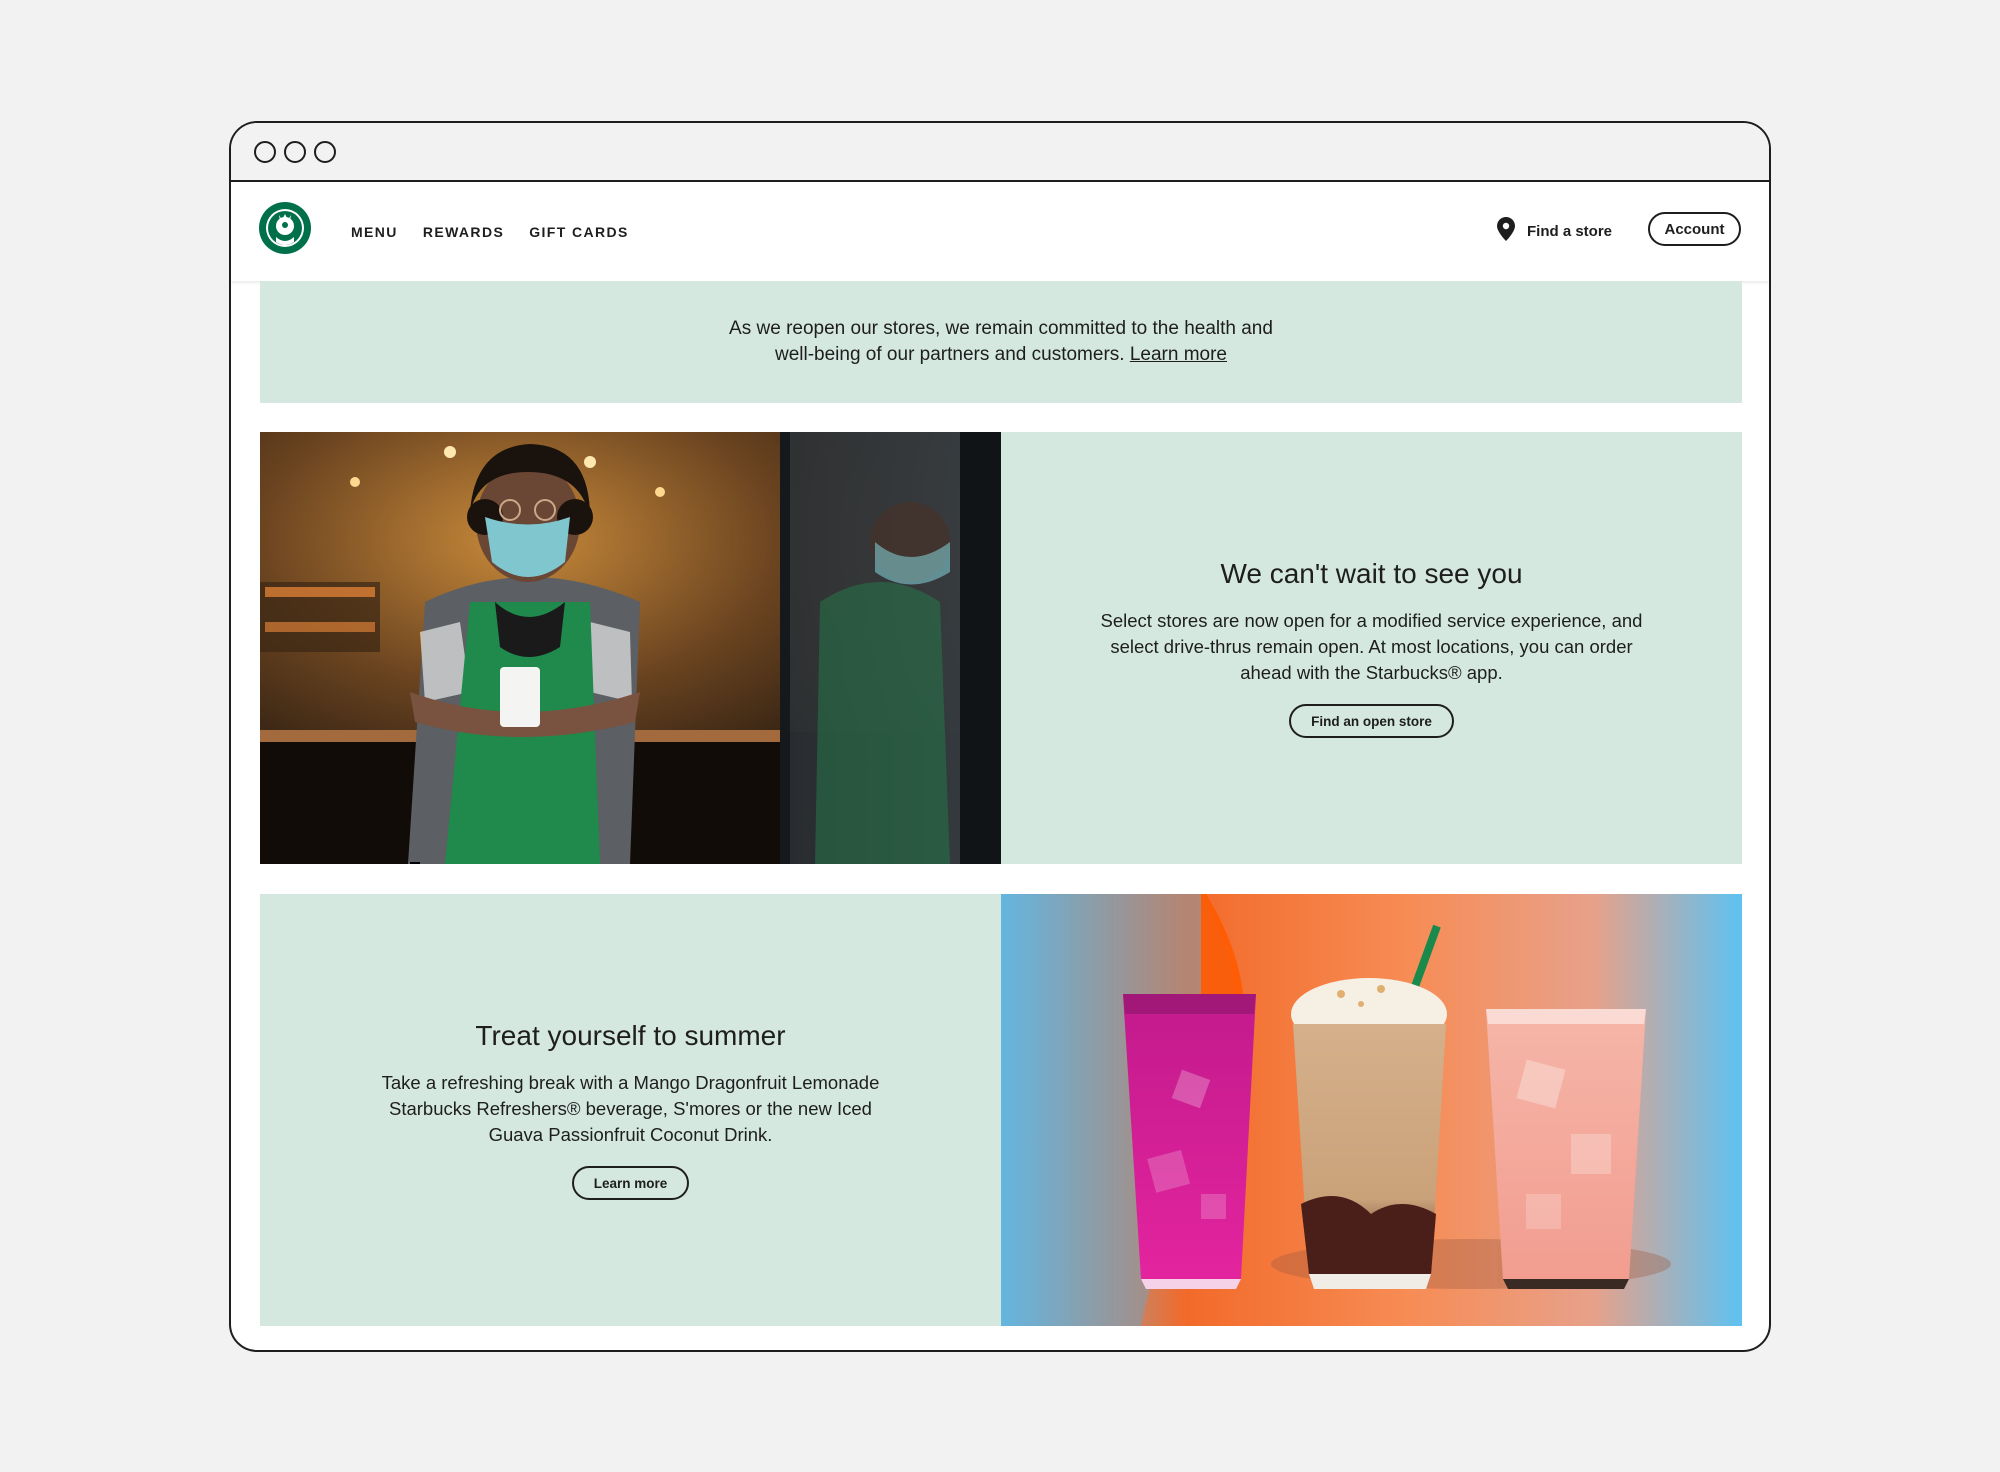 The height and width of the screenshot is (1472, 2000). What do you see at coordinates (579, 232) in the screenshot?
I see `nav-link-gift-cards: GIFT CARDS` at bounding box center [579, 232].